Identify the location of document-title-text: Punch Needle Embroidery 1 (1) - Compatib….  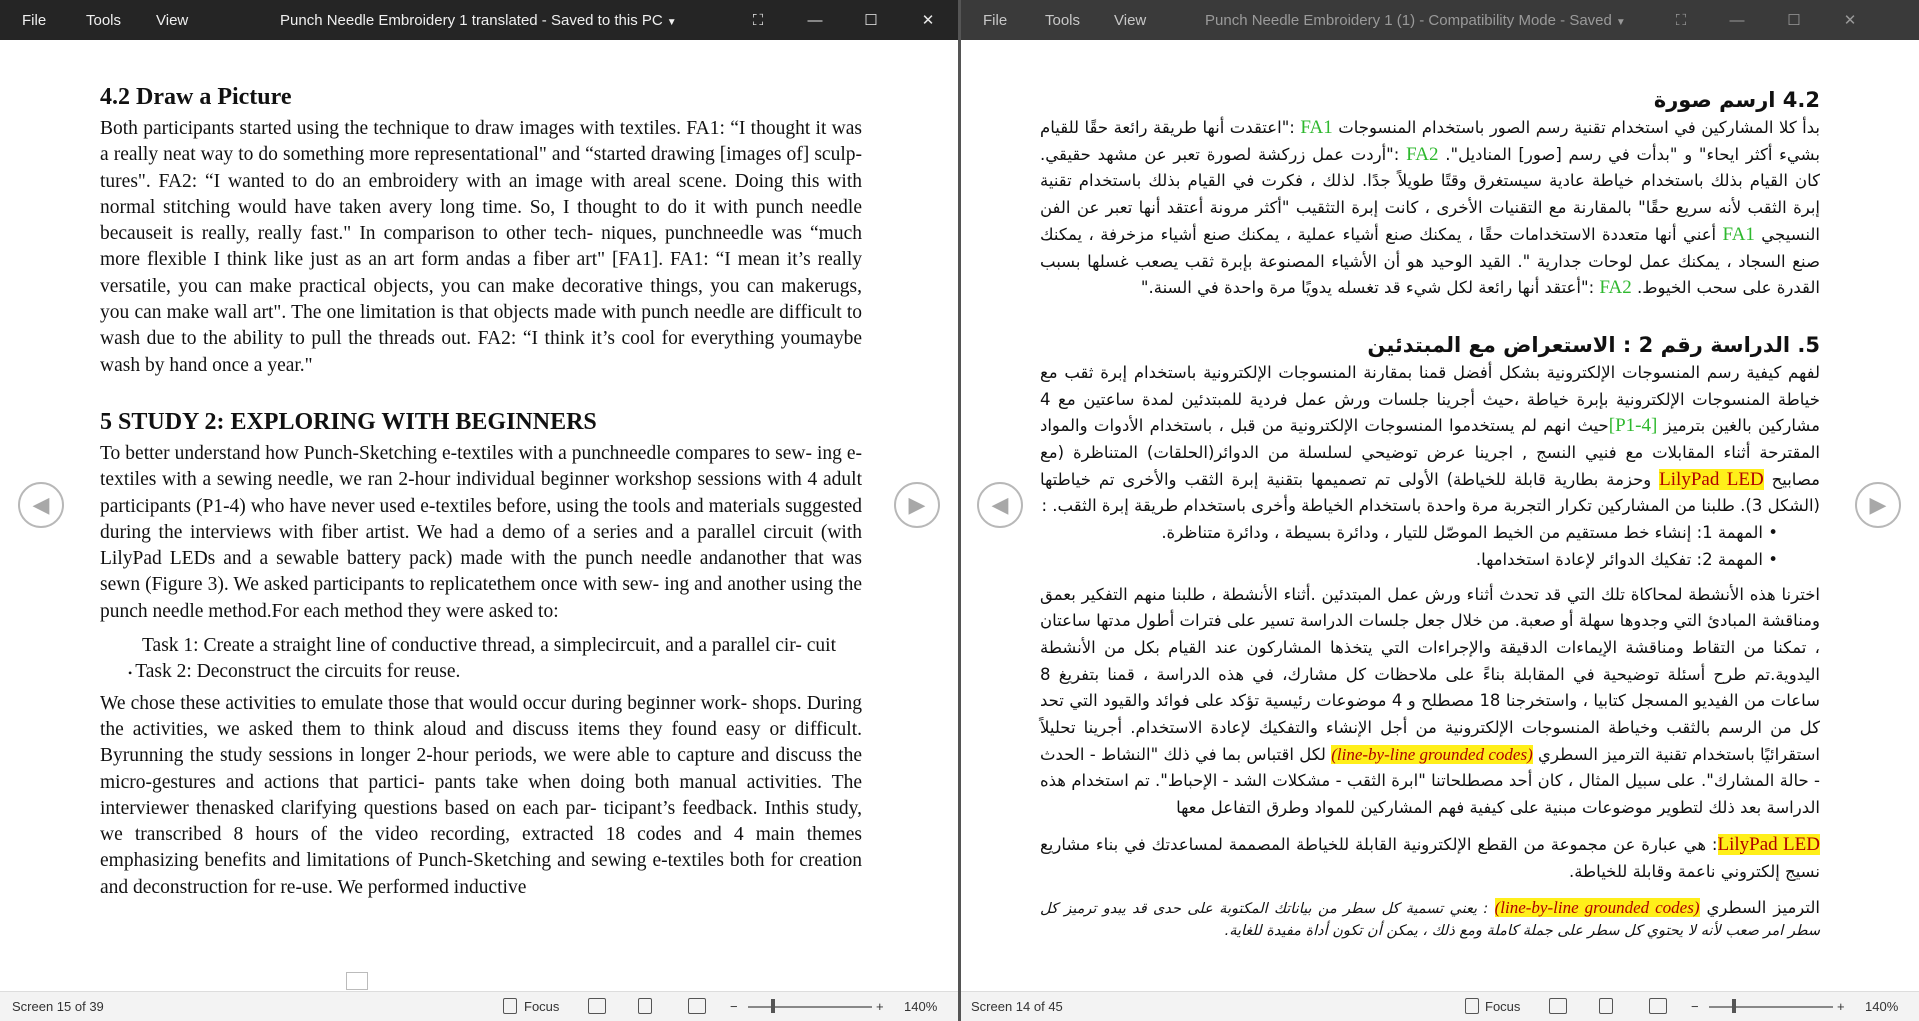
(1408, 20).